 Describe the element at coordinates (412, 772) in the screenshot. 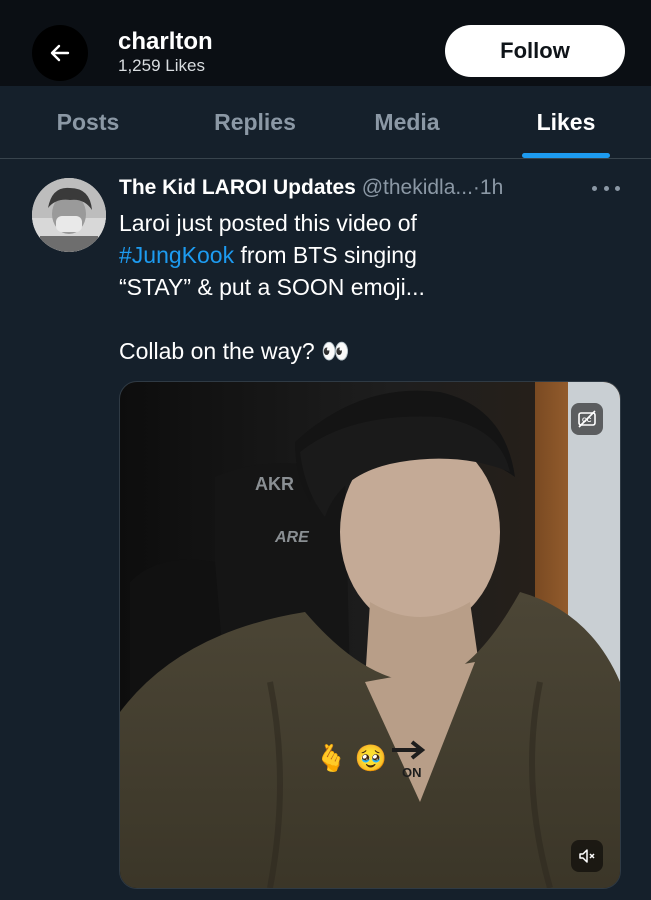

I see `overlay-sticker-text: ON` at that location.